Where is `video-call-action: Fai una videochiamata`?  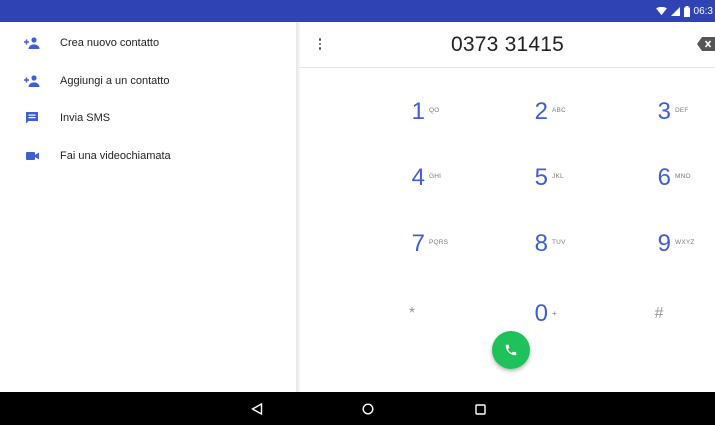
video-call-action: Fai una videochiamata is located at coordinates (148, 156).